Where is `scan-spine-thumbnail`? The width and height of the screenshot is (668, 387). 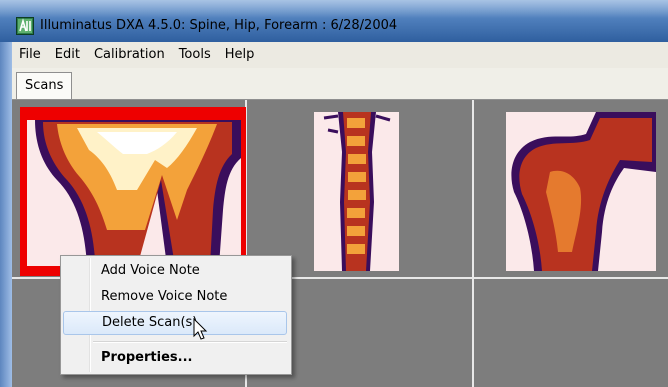
scan-spine-thumbnail is located at coordinates (356, 191).